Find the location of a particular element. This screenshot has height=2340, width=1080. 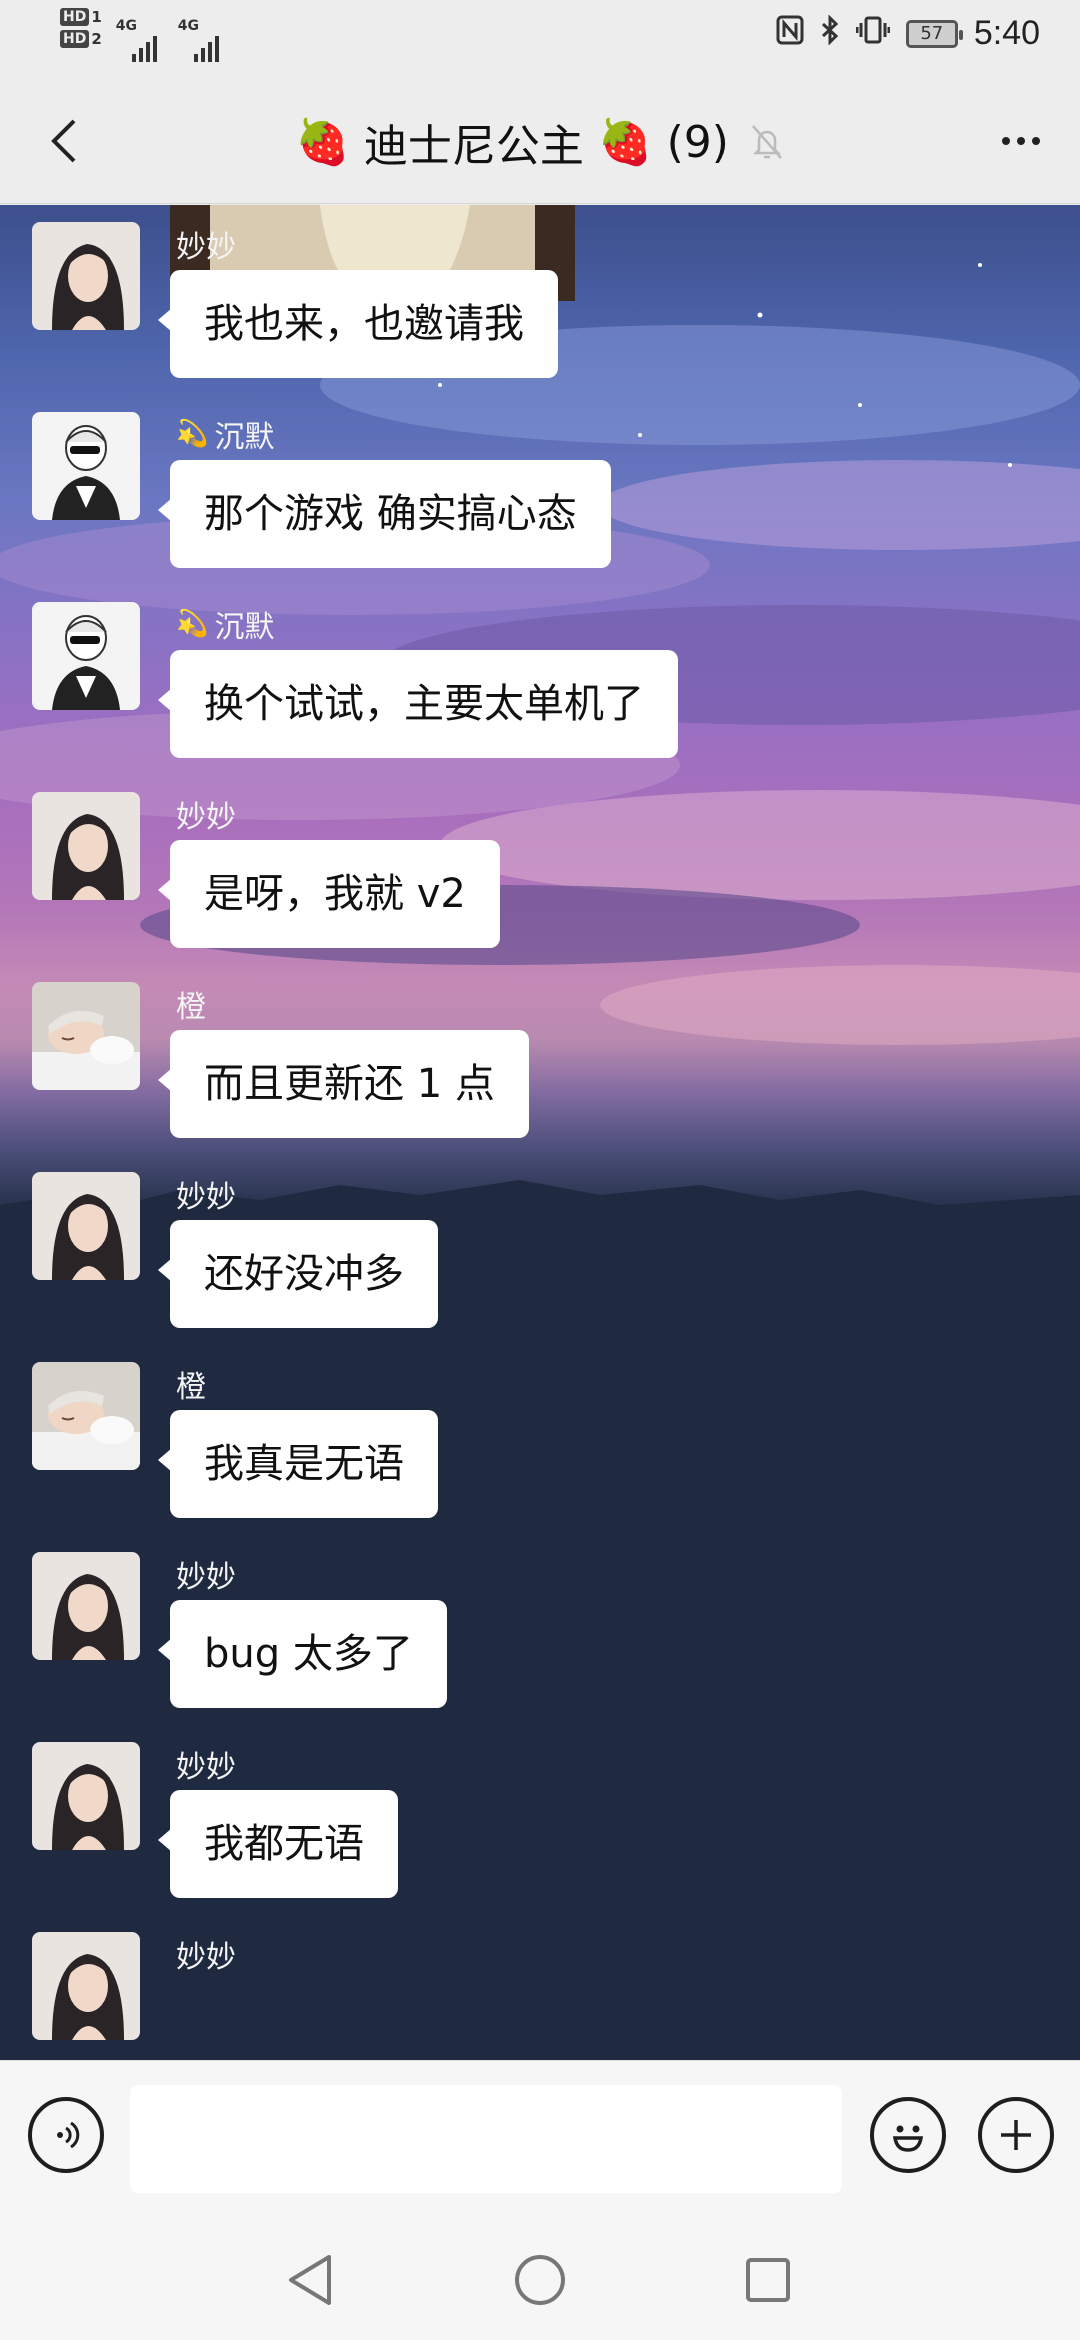

strawberry-emoji-right: 🍓 is located at coordinates (625, 142).